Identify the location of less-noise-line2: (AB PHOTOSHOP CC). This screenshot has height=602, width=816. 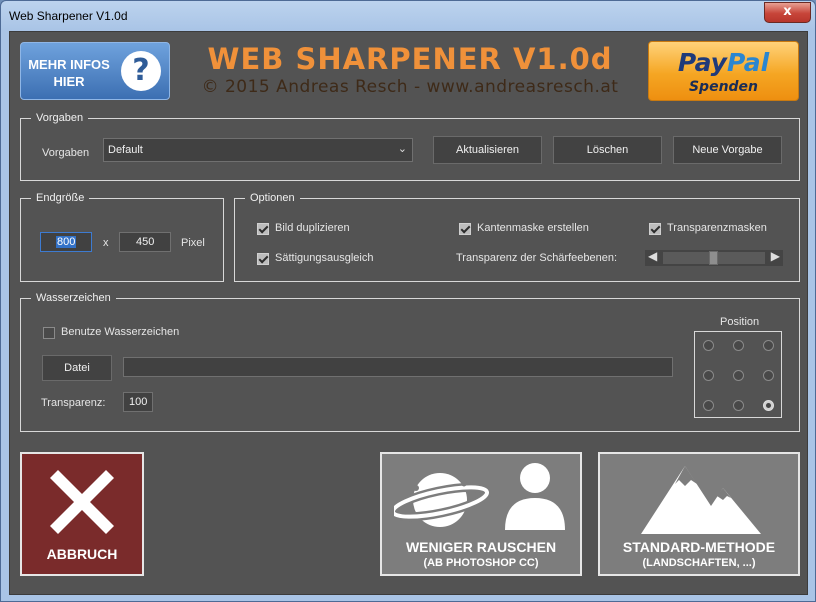
(481, 563).